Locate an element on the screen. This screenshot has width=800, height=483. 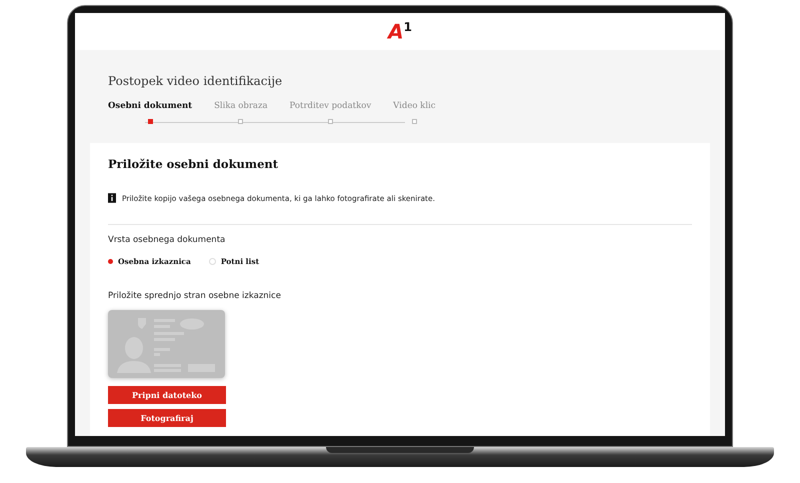
action-button: Fotografiraj is located at coordinates (167, 418).